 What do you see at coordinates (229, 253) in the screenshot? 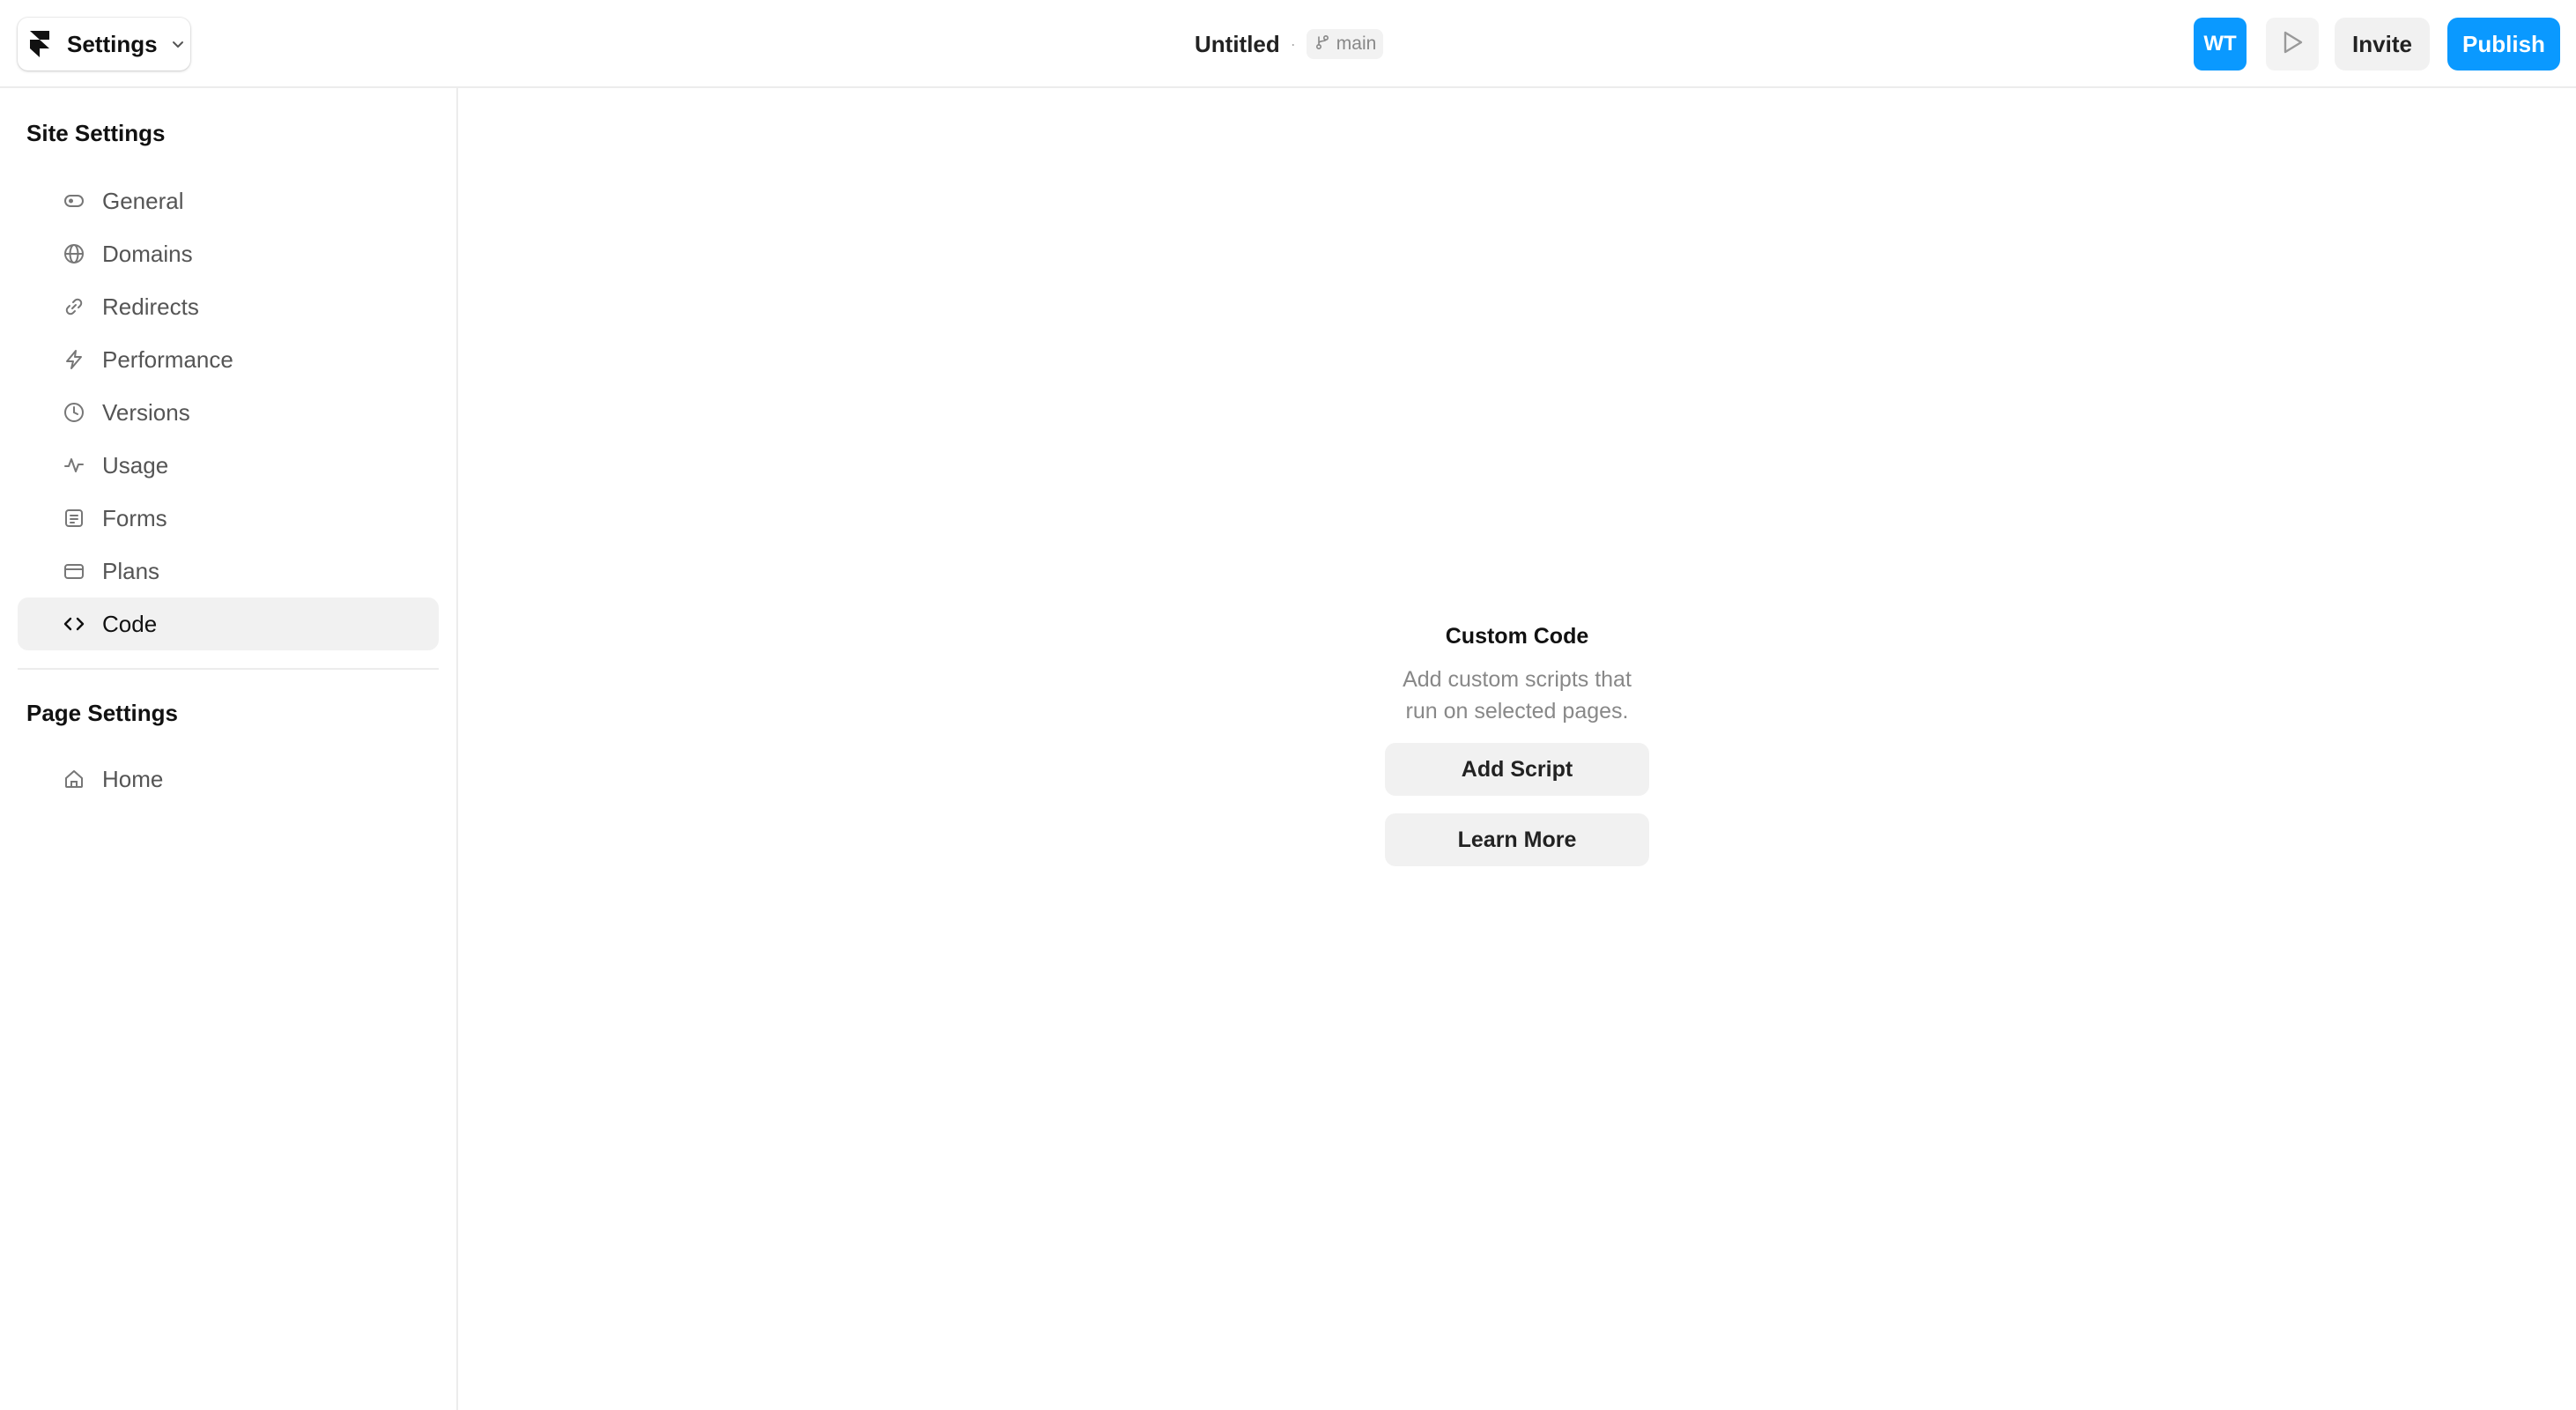
I see `sidebar-item-domains: Domains` at bounding box center [229, 253].